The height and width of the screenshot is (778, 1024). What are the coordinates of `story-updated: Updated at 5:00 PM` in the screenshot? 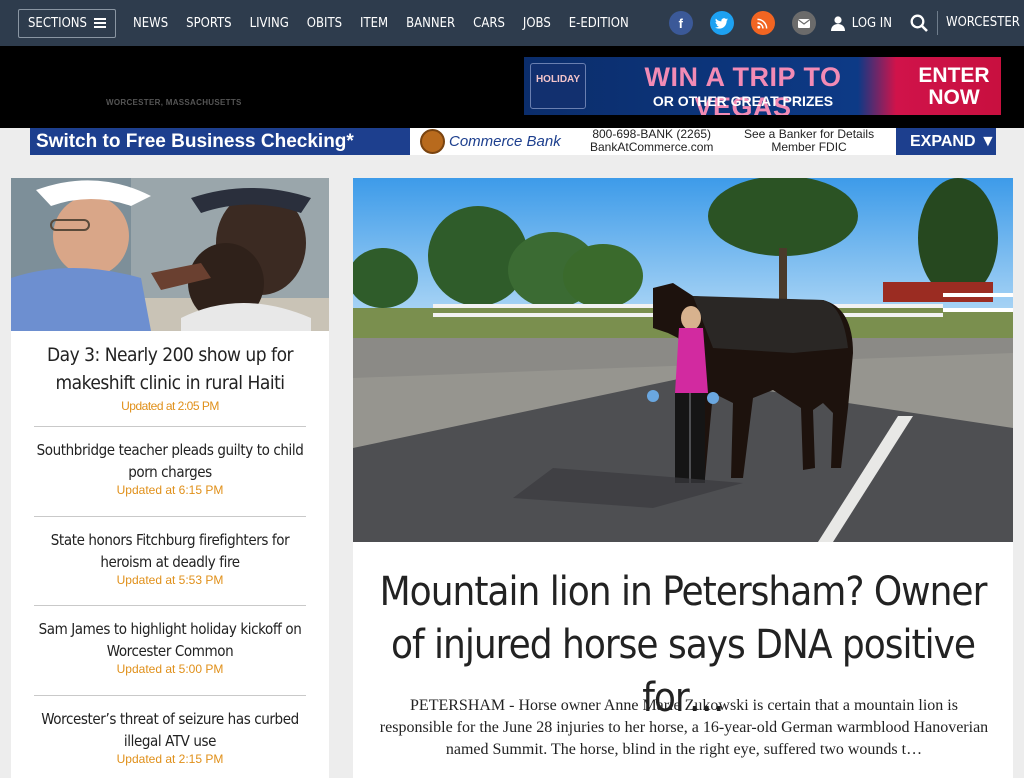 It's located at (170, 669).